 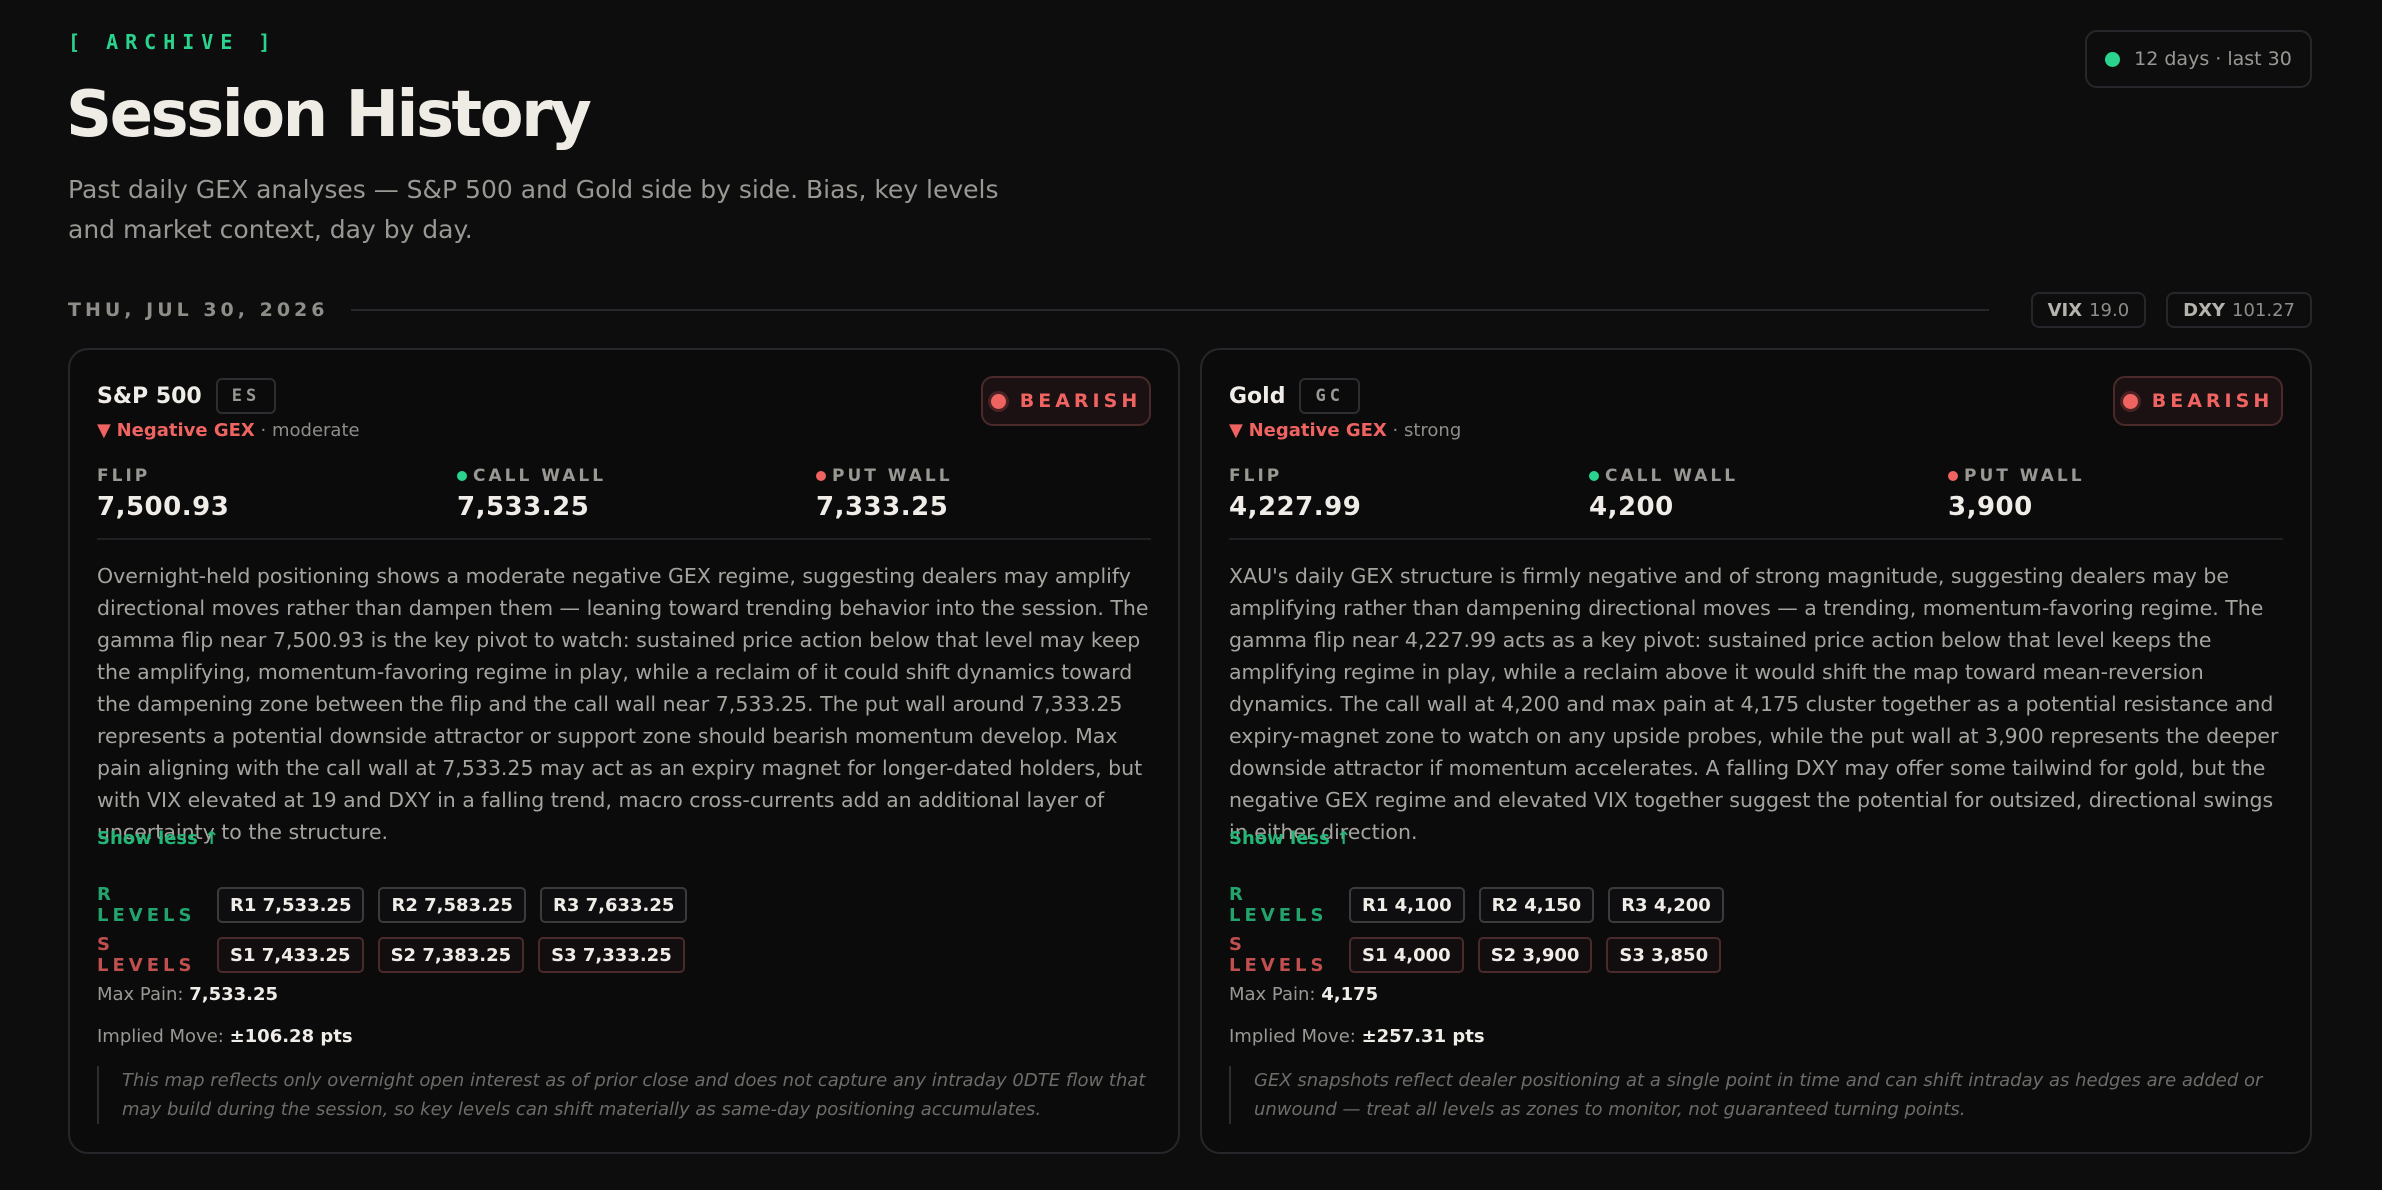 I want to click on vix-badge: VIX 19.0, so click(x=2088, y=310).